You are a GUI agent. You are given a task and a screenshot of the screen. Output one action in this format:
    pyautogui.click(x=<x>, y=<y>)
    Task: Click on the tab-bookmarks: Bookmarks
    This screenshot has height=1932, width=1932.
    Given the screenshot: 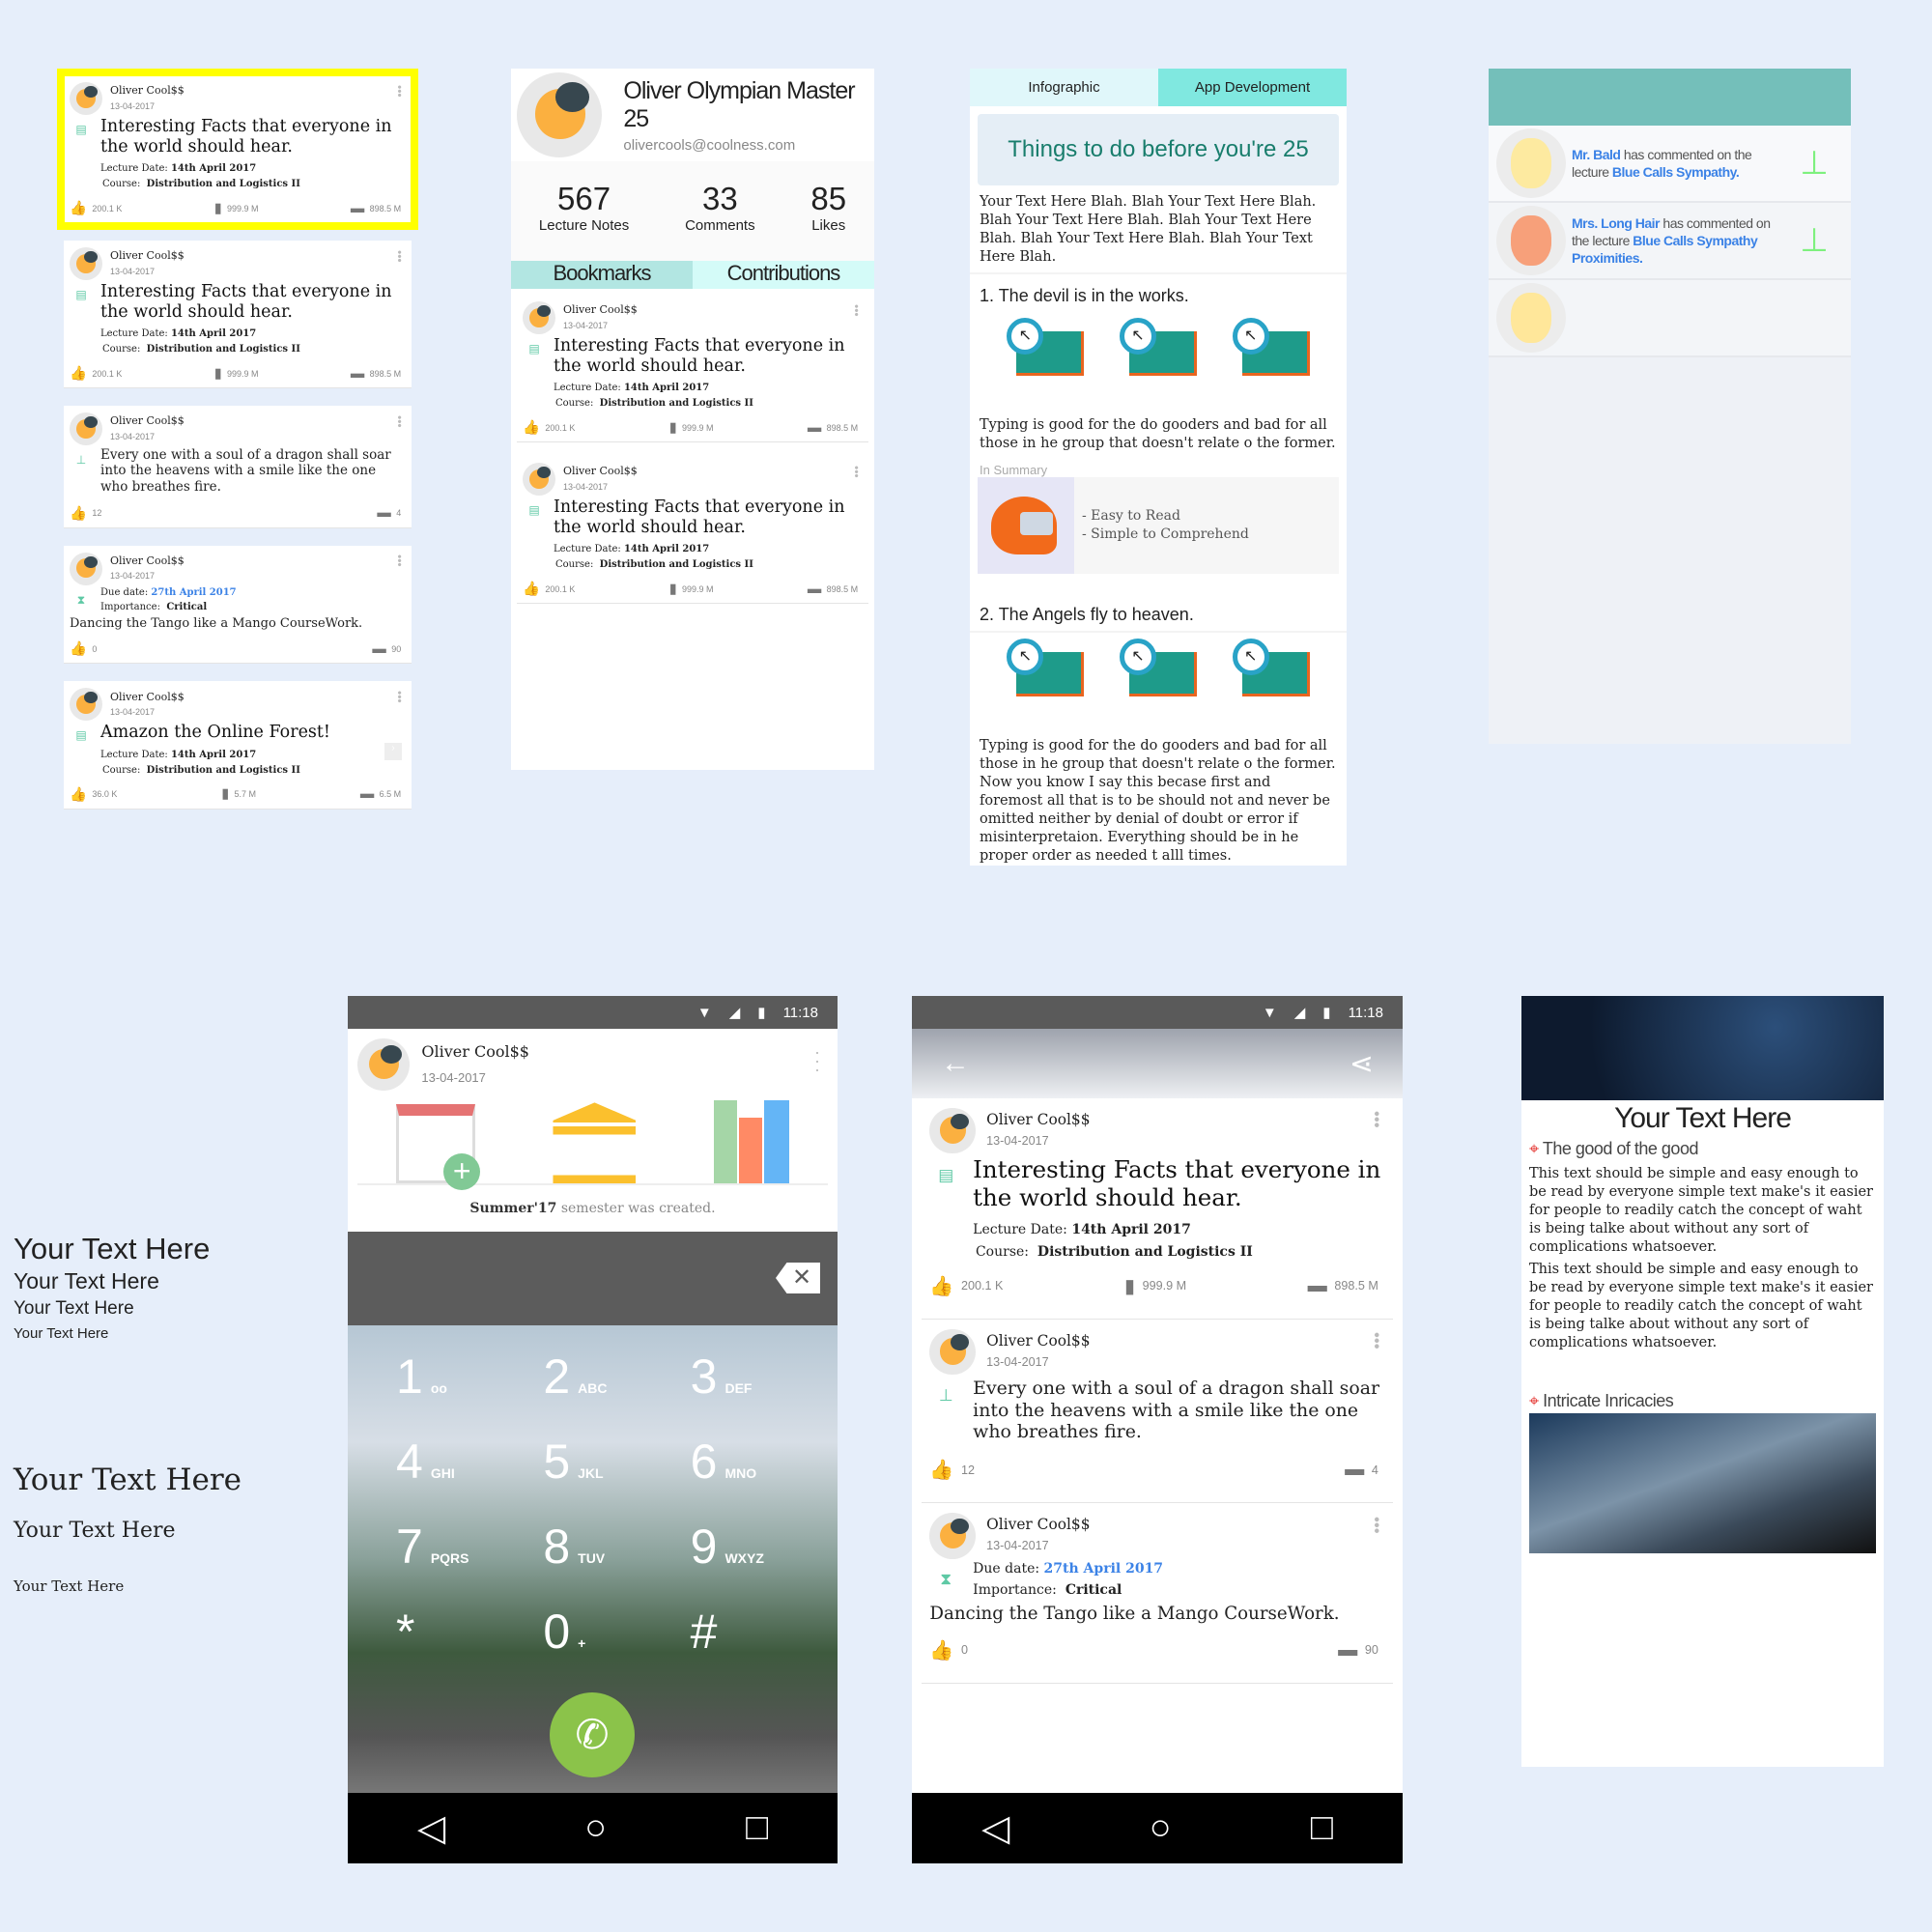 What is the action you would take?
    pyautogui.click(x=602, y=275)
    